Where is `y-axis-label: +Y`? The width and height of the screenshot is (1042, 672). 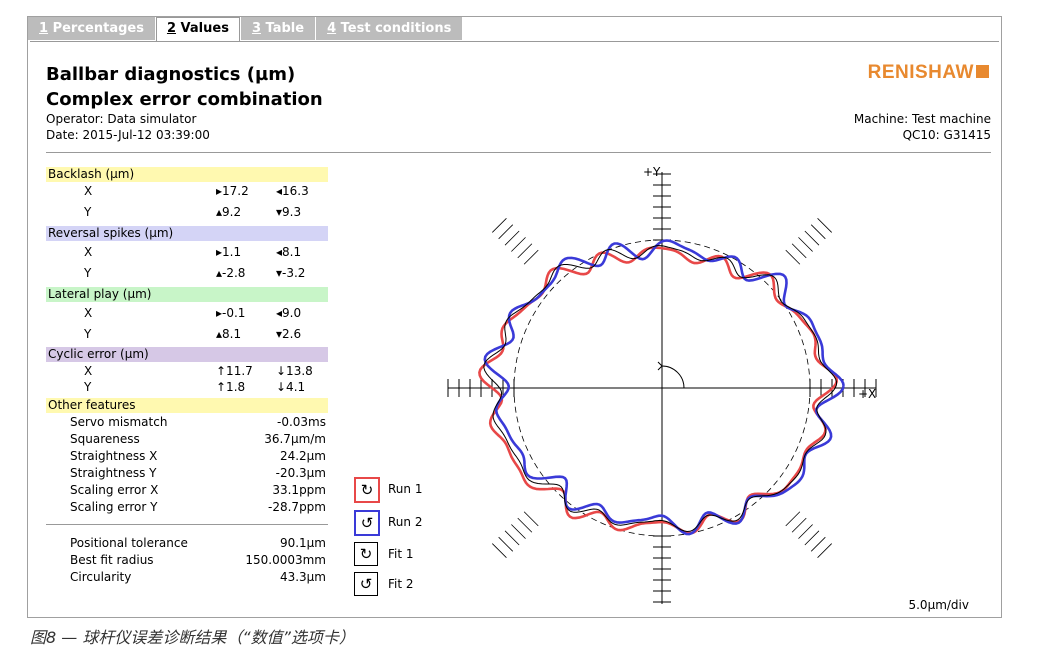 y-axis-label: +Y is located at coordinates (652, 172).